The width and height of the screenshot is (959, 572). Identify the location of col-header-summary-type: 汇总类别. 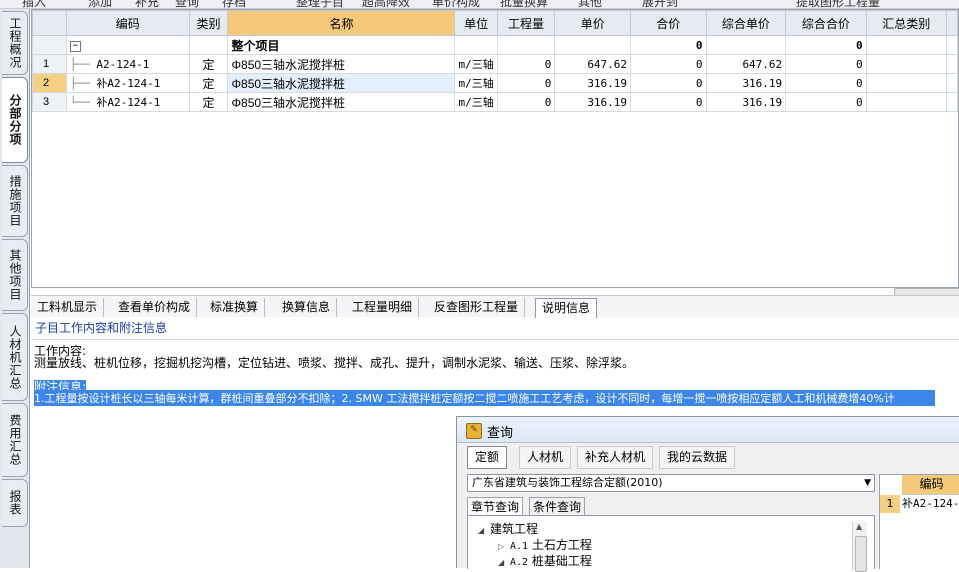
(906, 23).